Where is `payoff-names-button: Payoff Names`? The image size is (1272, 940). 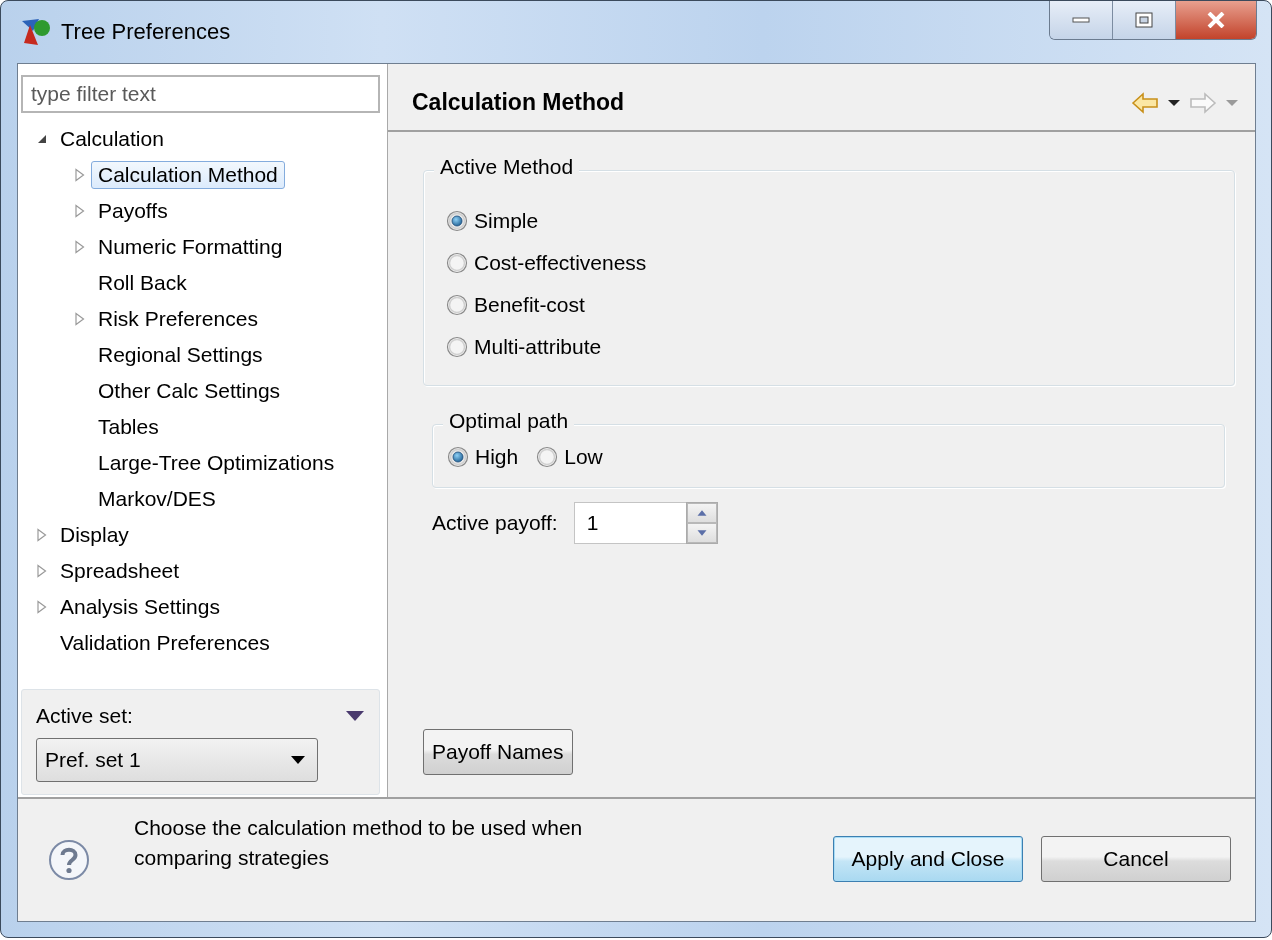
payoff-names-button: Payoff Names is located at coordinates (498, 752).